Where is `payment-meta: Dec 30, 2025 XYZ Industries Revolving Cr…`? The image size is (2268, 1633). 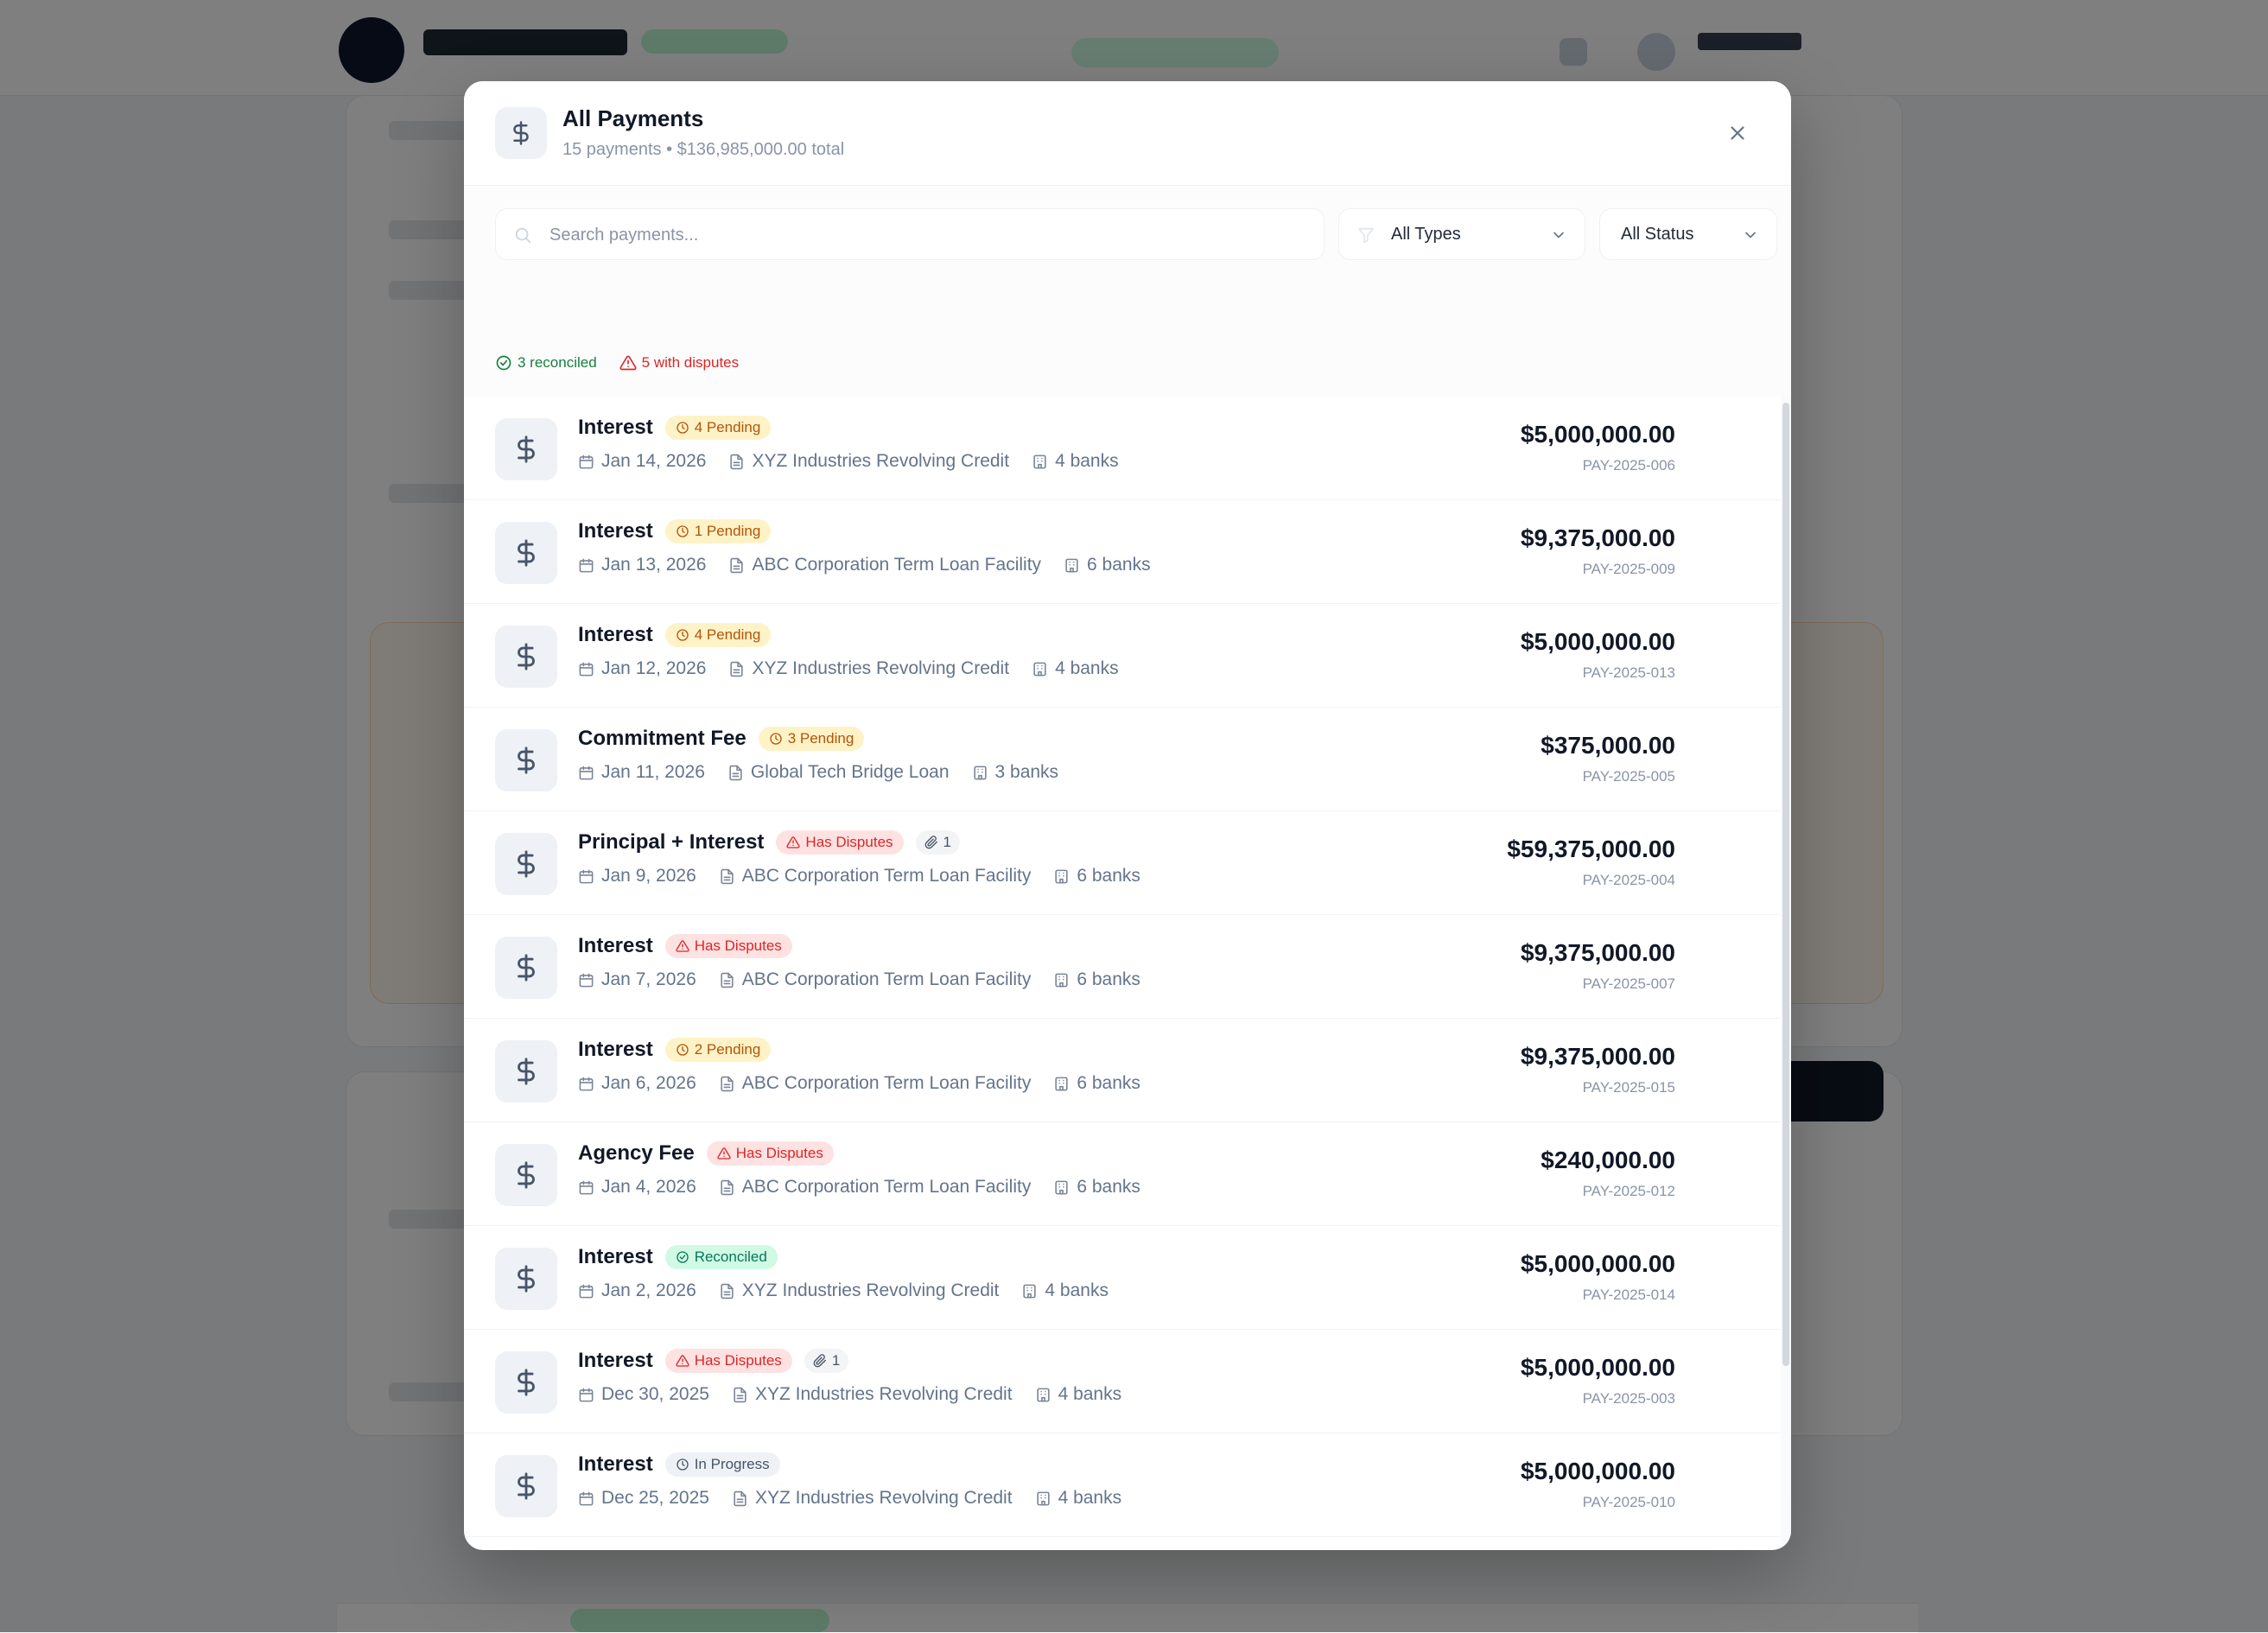
payment-meta: Dec 30, 2025 XYZ Industries Revolving Cr… is located at coordinates (849, 1394).